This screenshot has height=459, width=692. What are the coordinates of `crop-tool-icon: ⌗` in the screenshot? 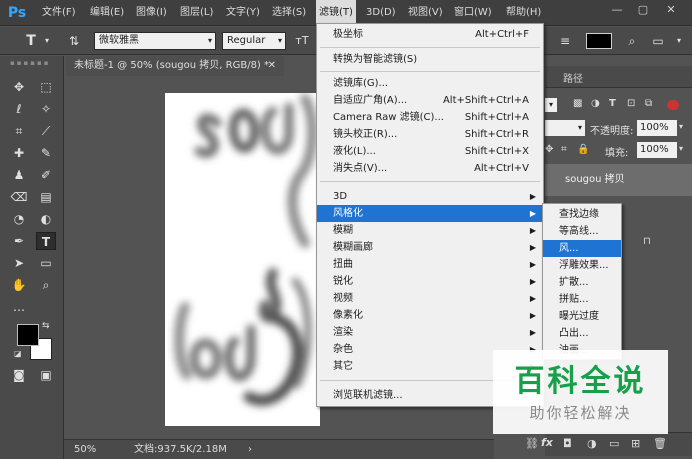 It's located at (19, 131).